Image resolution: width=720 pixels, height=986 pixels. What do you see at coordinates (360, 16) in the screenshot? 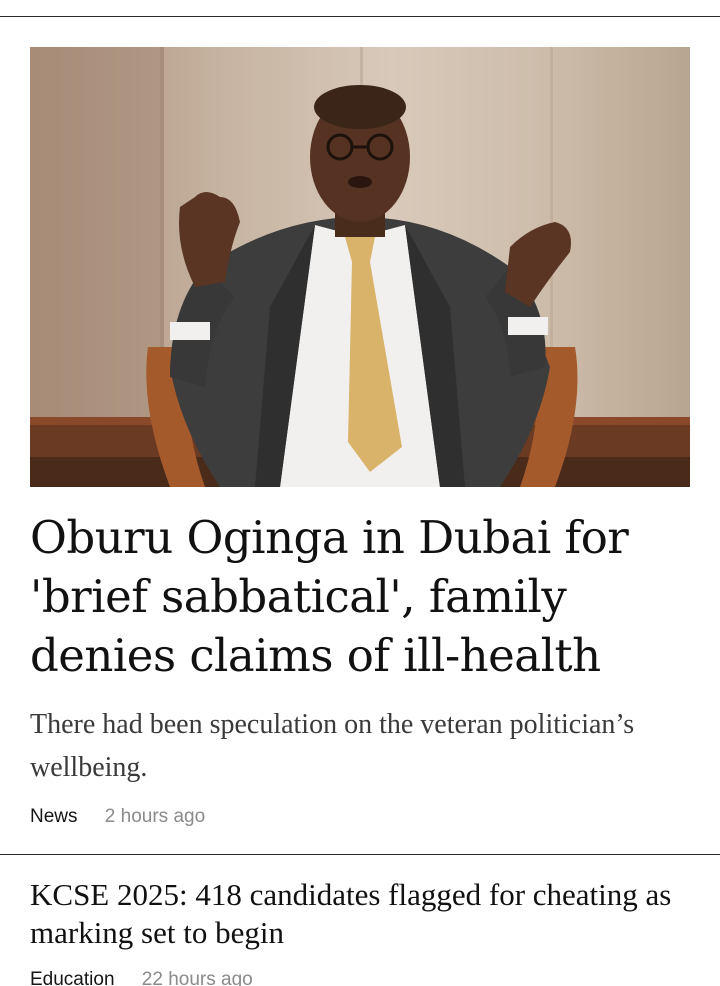
I see `top-divider` at bounding box center [360, 16].